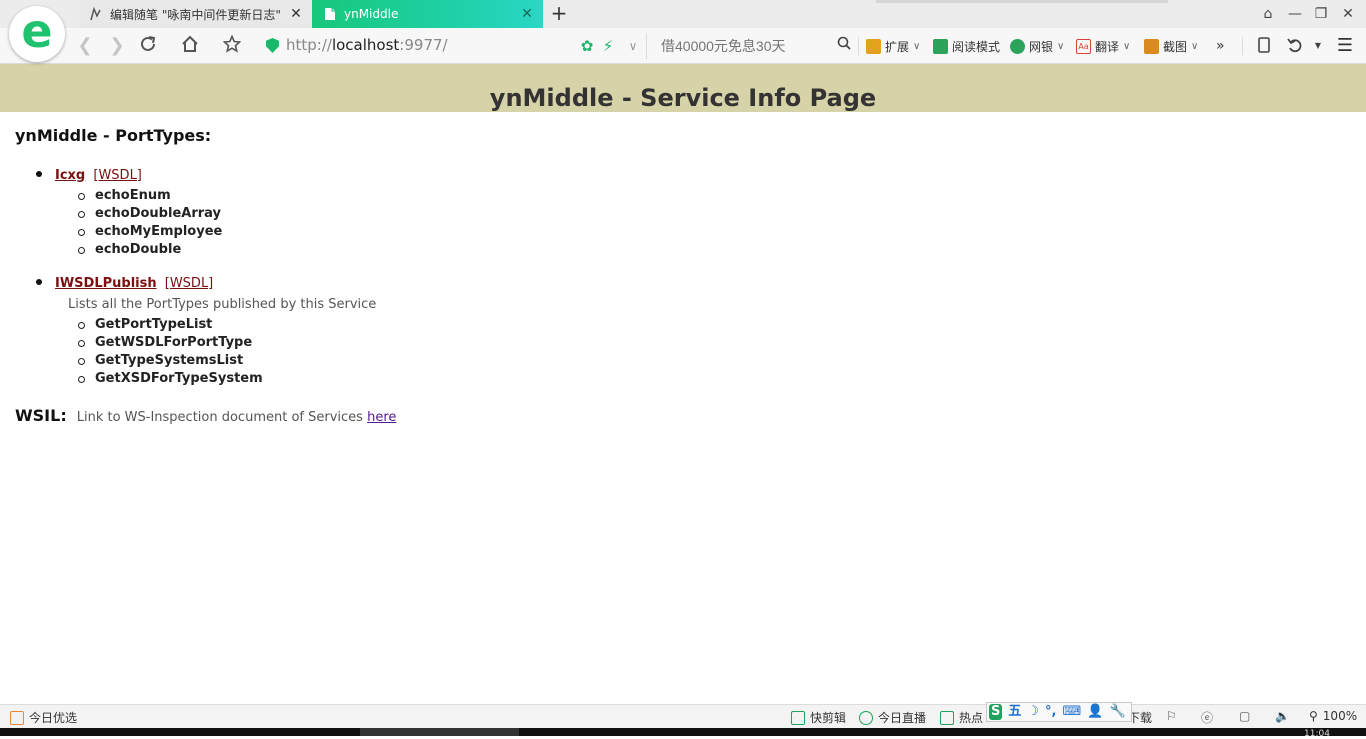 The image size is (1366, 739). I want to click on extensions-icon, so click(873, 46).